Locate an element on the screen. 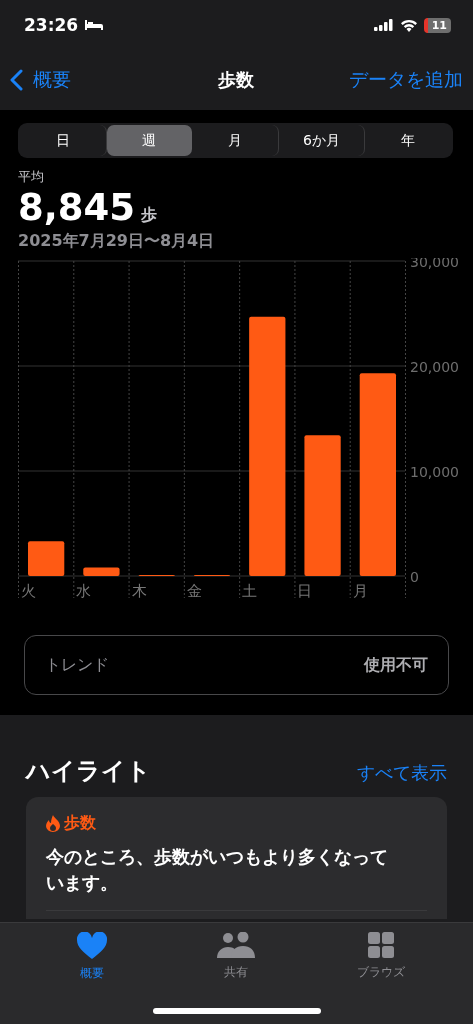 This screenshot has height=1024, width=473. segment-tab: 週 is located at coordinates (149, 140).